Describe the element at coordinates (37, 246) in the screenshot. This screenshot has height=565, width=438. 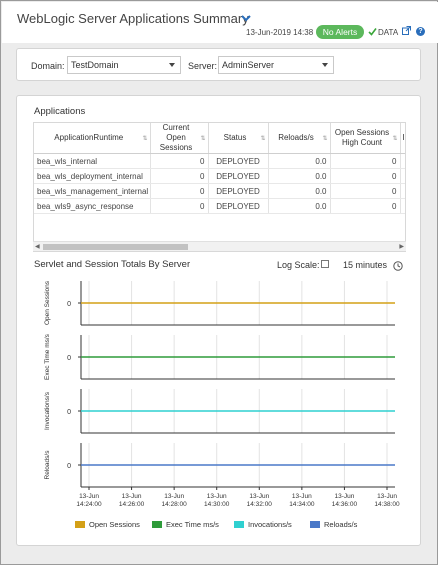
I see `scroll-left-icon: ◀` at that location.